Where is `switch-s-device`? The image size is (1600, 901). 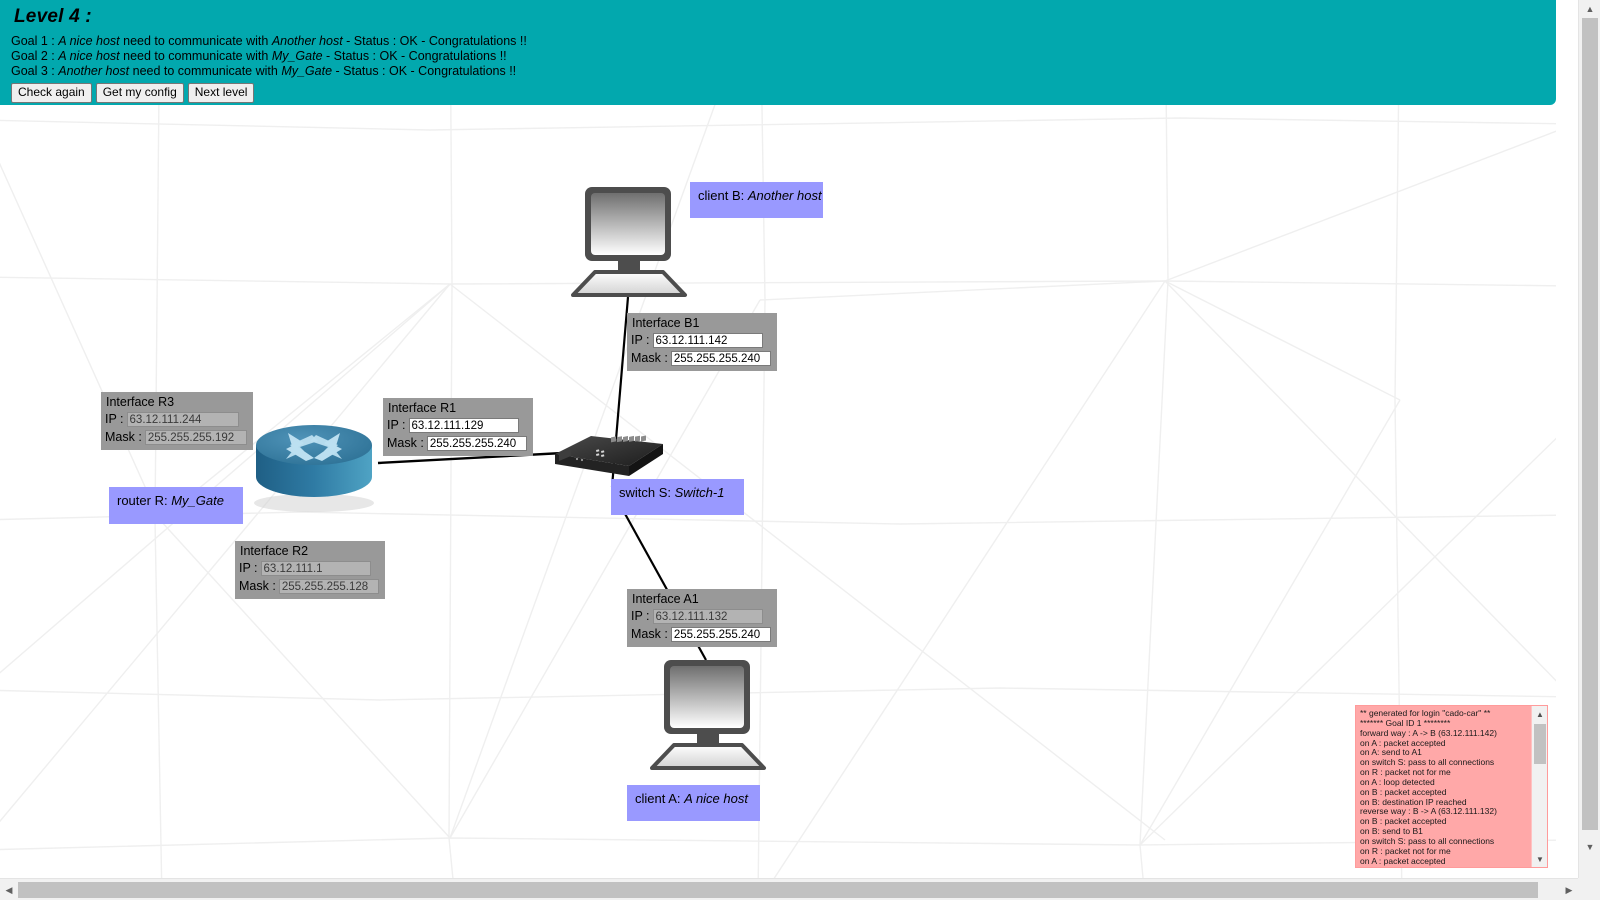 switch-s-device is located at coordinates (608, 456).